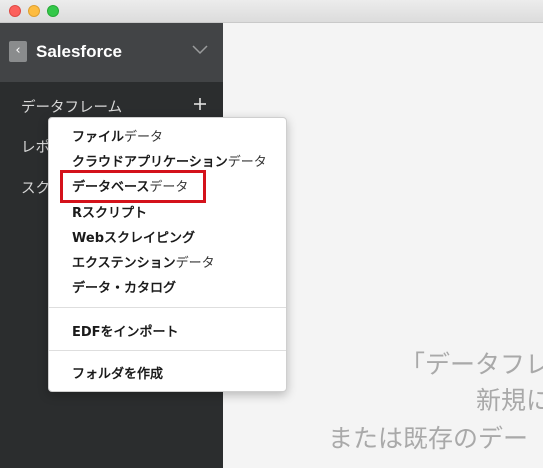  Describe the element at coordinates (133, 186) in the screenshot. I see `highlight-box` at that location.